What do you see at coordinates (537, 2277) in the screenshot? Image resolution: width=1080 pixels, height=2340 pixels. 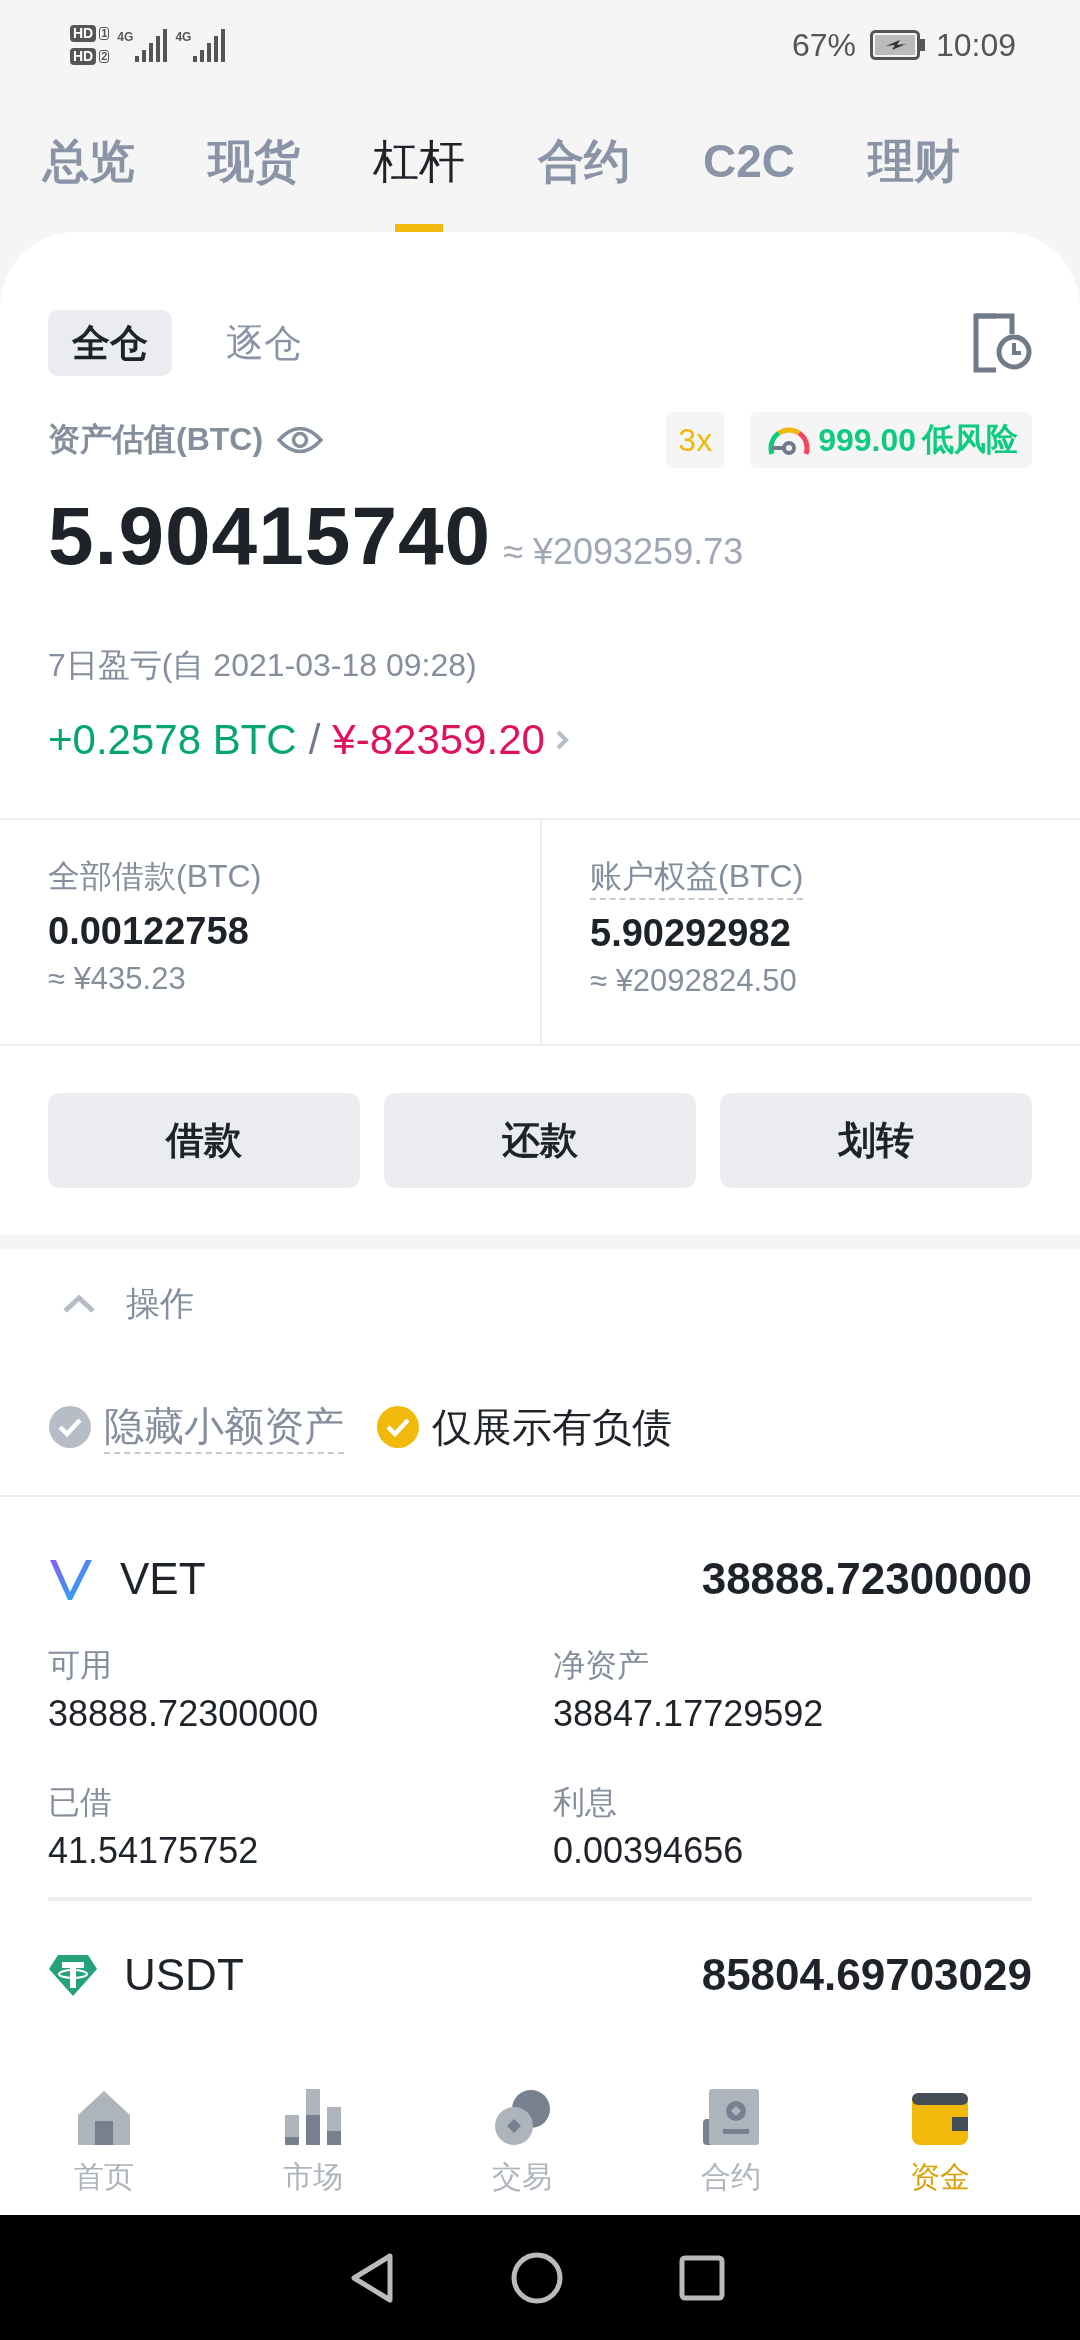 I see `home-icon` at bounding box center [537, 2277].